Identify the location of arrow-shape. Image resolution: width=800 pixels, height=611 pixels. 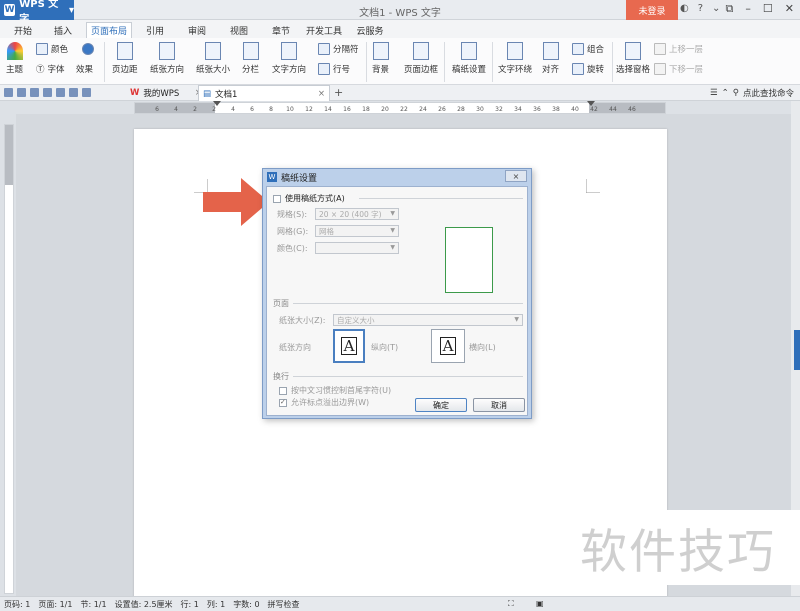
(236, 202).